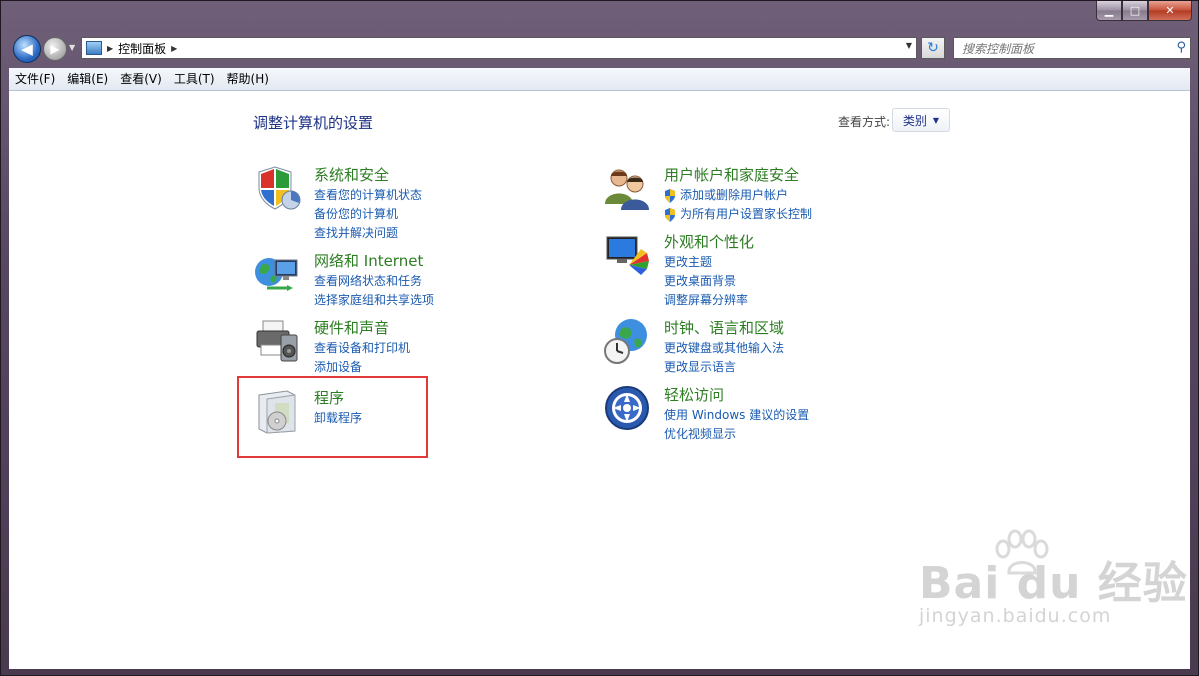  What do you see at coordinates (277, 341) in the screenshot?
I see `printer-speaker-icon` at bounding box center [277, 341].